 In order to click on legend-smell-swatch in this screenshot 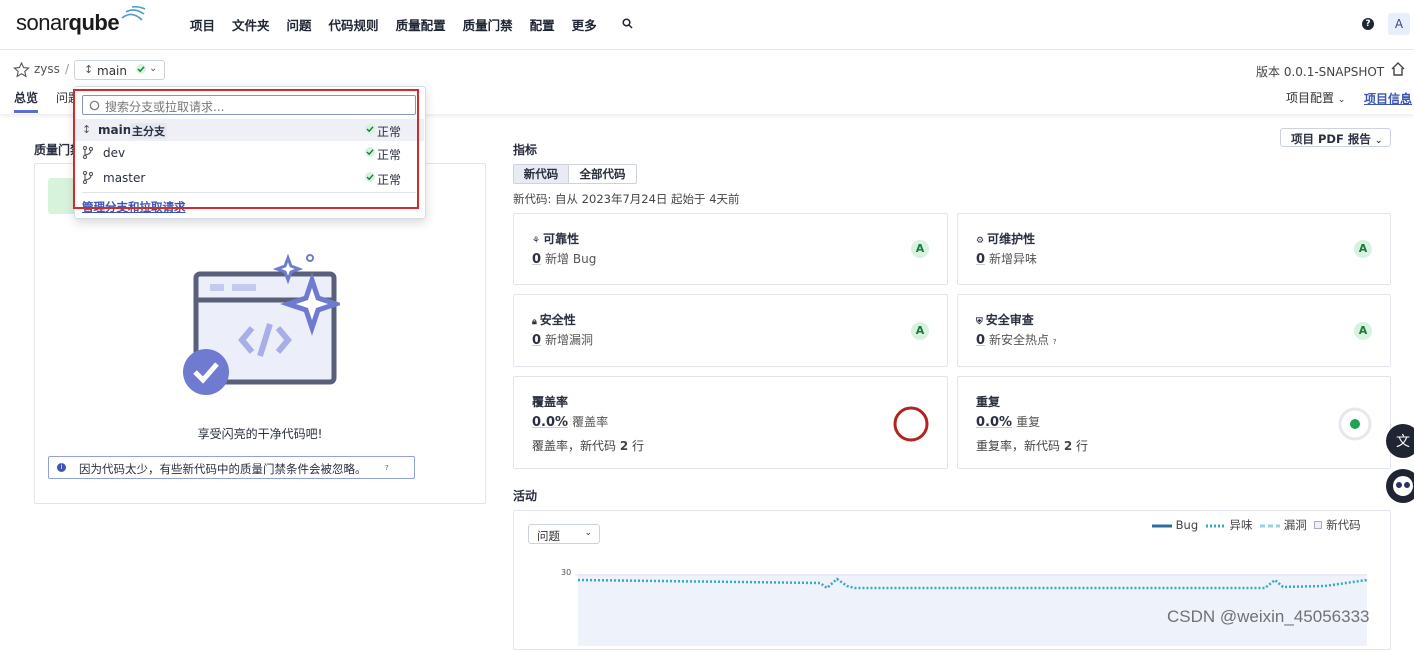, I will do `click(1215, 526)`.